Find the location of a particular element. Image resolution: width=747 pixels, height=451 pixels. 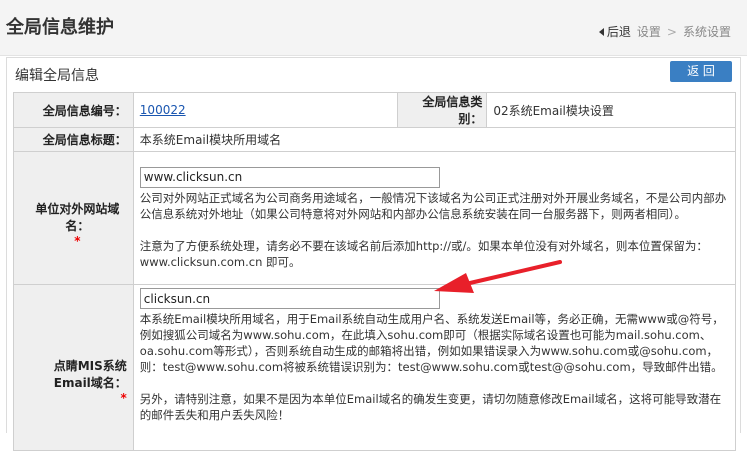

email-domain-input is located at coordinates (289, 298).